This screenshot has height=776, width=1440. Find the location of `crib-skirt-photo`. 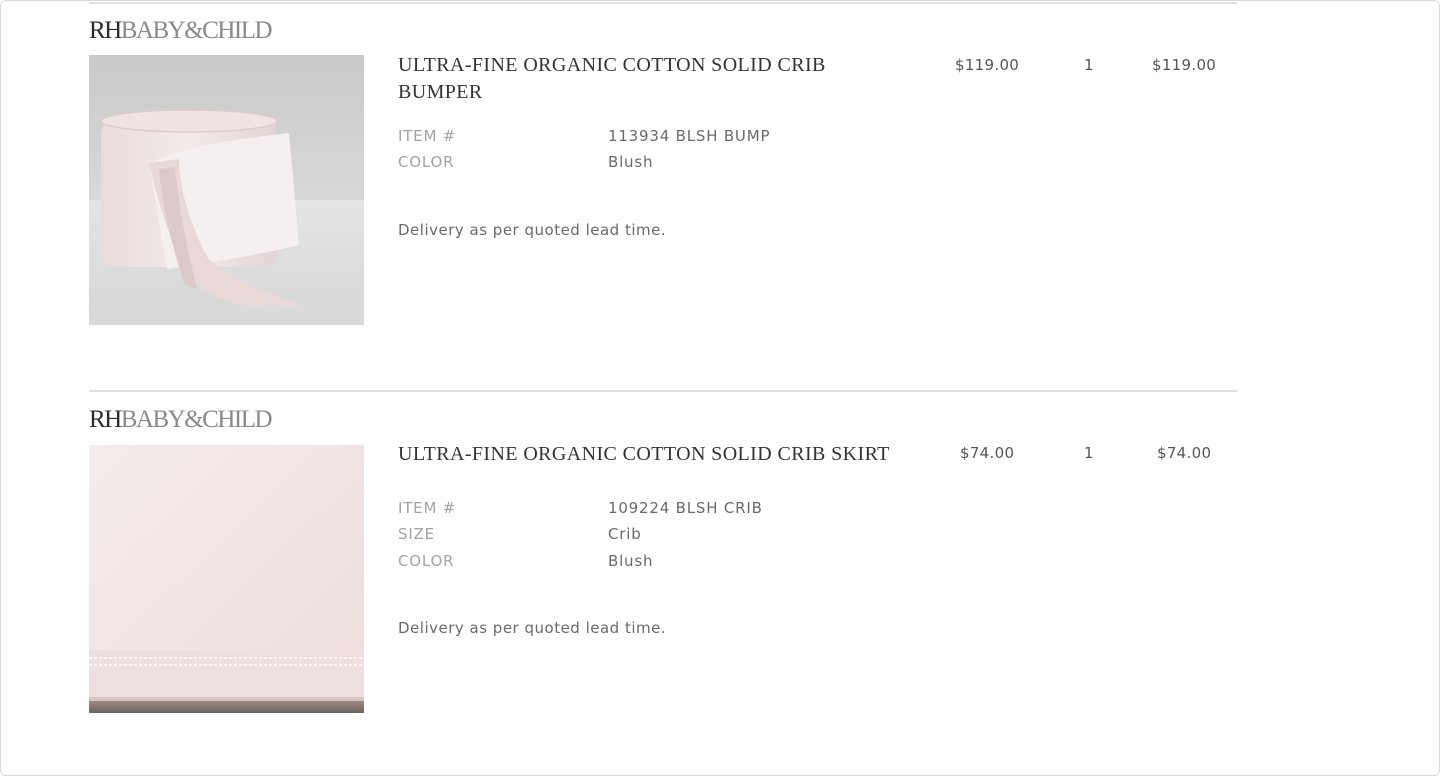

crib-skirt-photo is located at coordinates (226, 579).